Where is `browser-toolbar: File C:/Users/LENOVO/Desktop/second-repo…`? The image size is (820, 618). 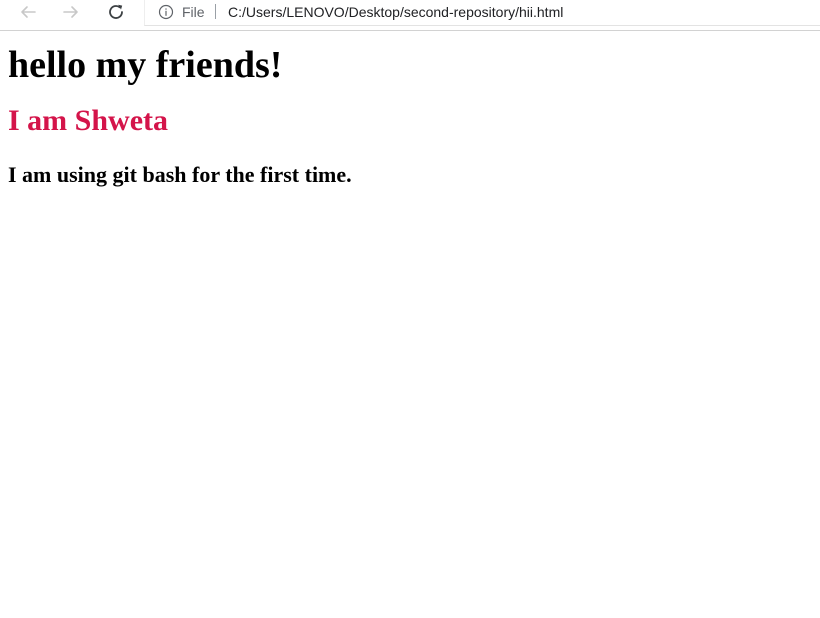
browser-toolbar: File C:/Users/LENOVO/Desktop/second-repo… is located at coordinates (410, 15).